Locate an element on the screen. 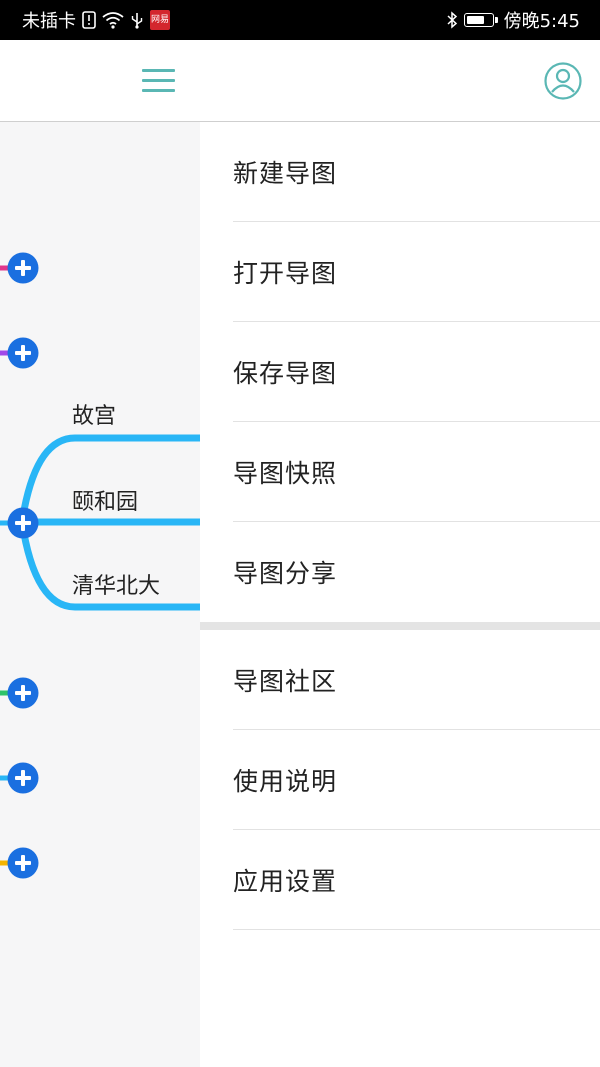 This screenshot has width=600, height=1067. bluetooth-icon is located at coordinates (452, 20).